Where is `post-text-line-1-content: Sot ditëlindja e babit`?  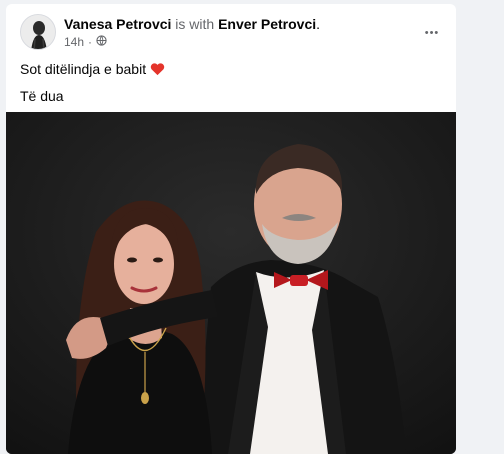 post-text-line-1-content: Sot ditëlindja e babit is located at coordinates (83, 69).